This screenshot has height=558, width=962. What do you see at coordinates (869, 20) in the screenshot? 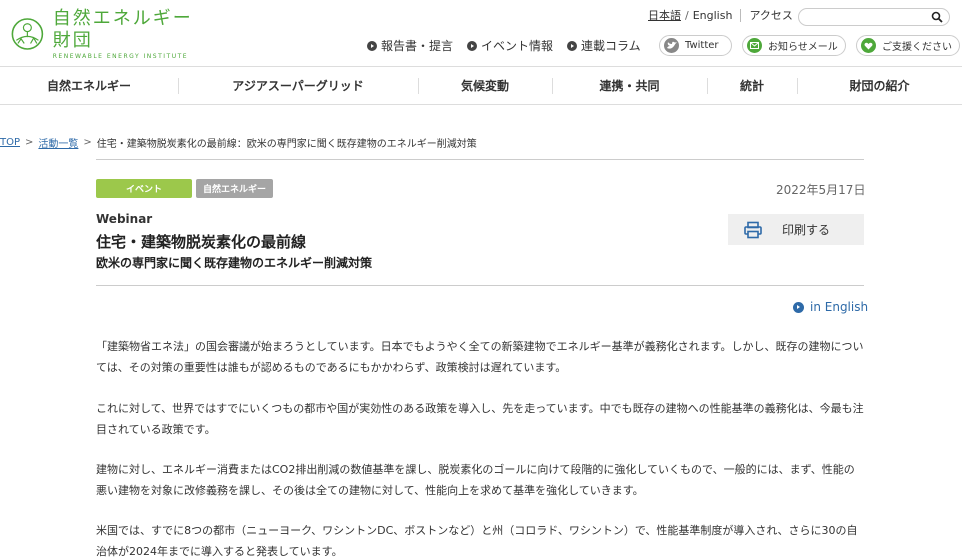
I see `search-input` at bounding box center [869, 20].